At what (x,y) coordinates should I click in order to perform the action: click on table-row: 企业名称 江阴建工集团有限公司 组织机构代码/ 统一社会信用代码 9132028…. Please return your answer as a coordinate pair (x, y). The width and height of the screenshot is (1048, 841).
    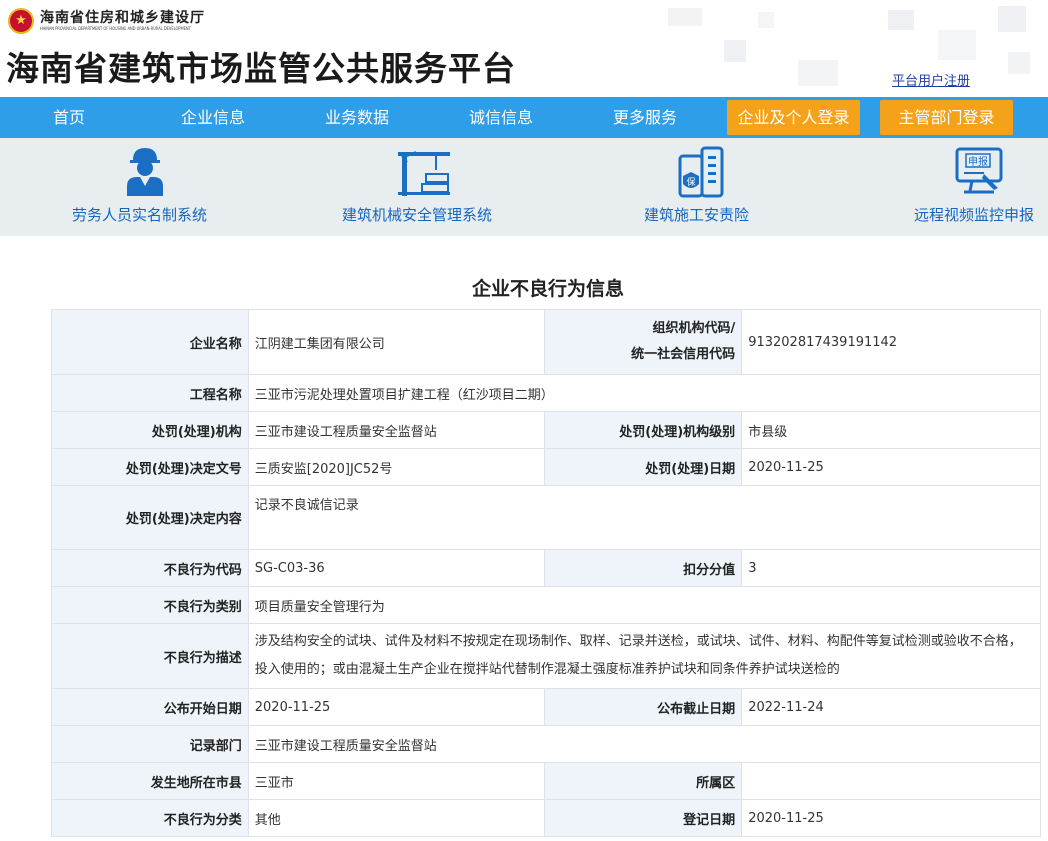
    Looking at the image, I should click on (546, 342).